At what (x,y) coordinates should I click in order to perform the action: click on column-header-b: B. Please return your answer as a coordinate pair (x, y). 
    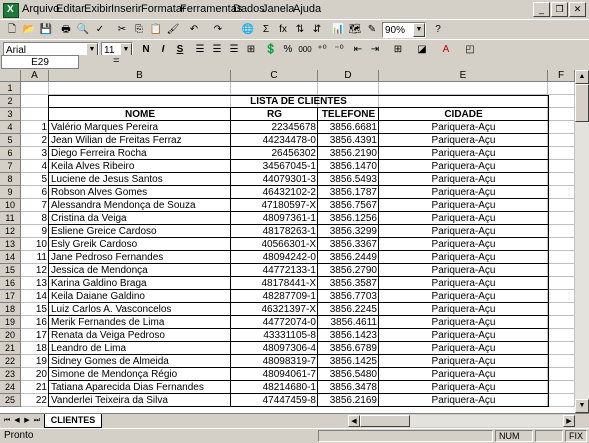
    Looking at the image, I should click on (140, 76).